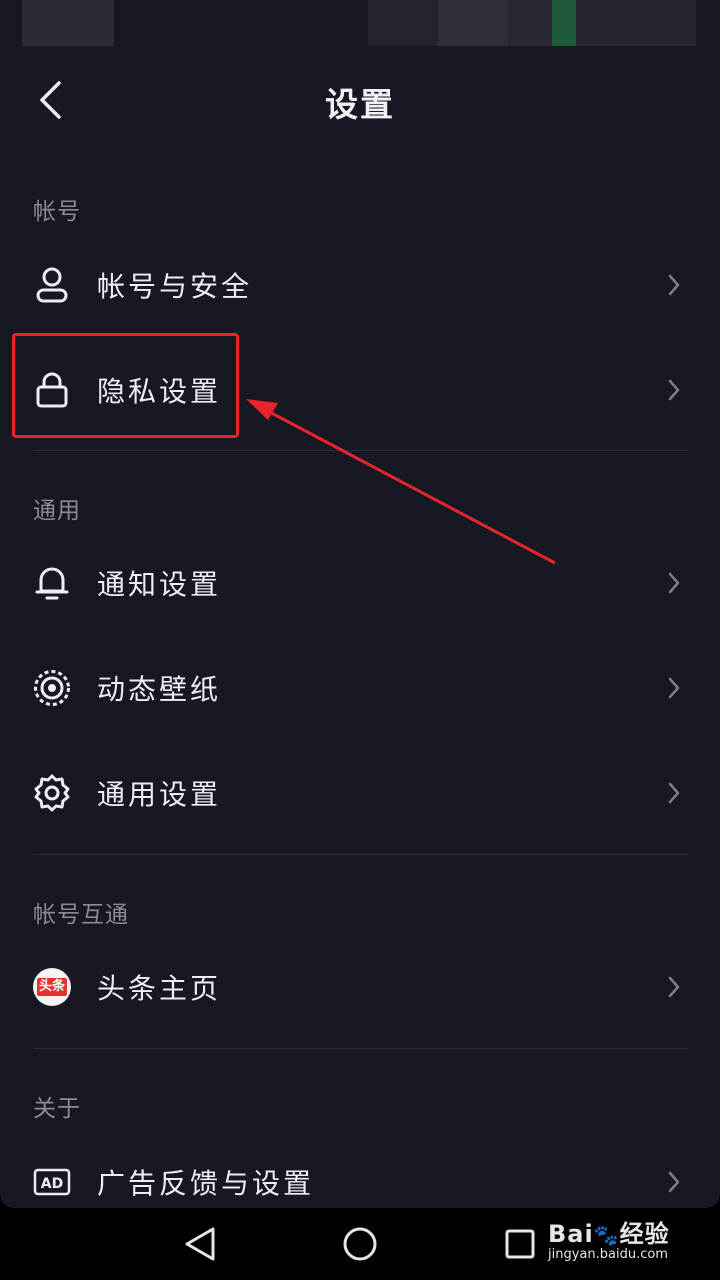  What do you see at coordinates (360, 285) in the screenshot?
I see `account-security-item: 帐号与安全` at bounding box center [360, 285].